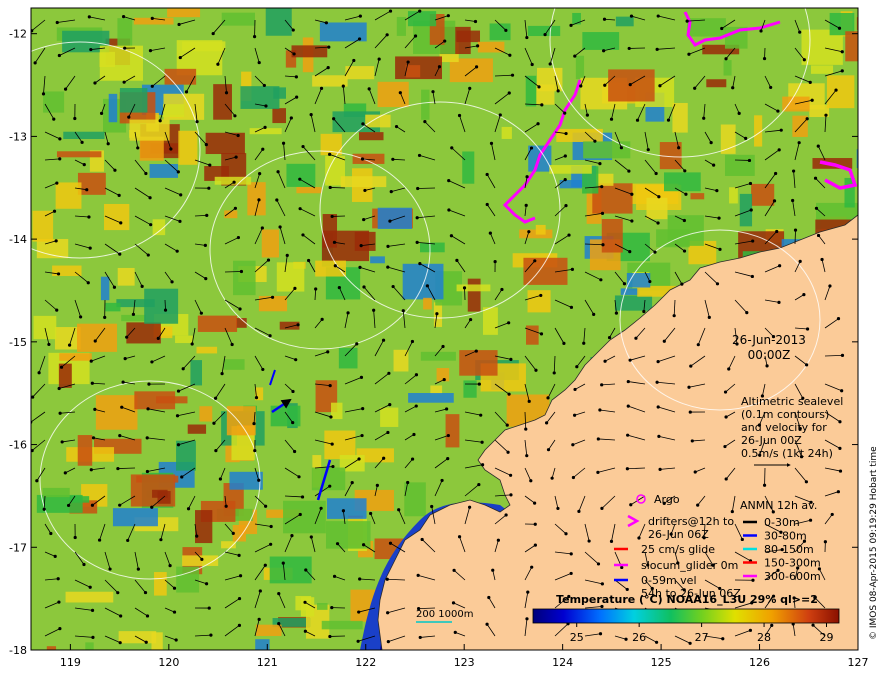 The image size is (880, 684). What do you see at coordinates (771, 440) in the screenshot?
I see `svg-text: 26-Jun 00Z` at bounding box center [771, 440].